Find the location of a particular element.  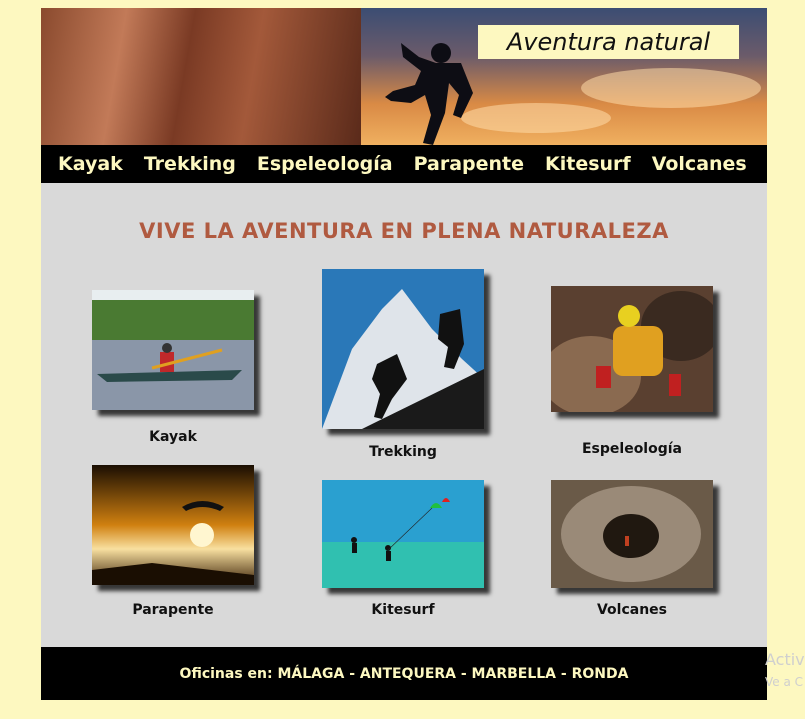

page-headline: VIVE LA AVENTURA EN PLENA NATURALEZA is located at coordinates (404, 231).